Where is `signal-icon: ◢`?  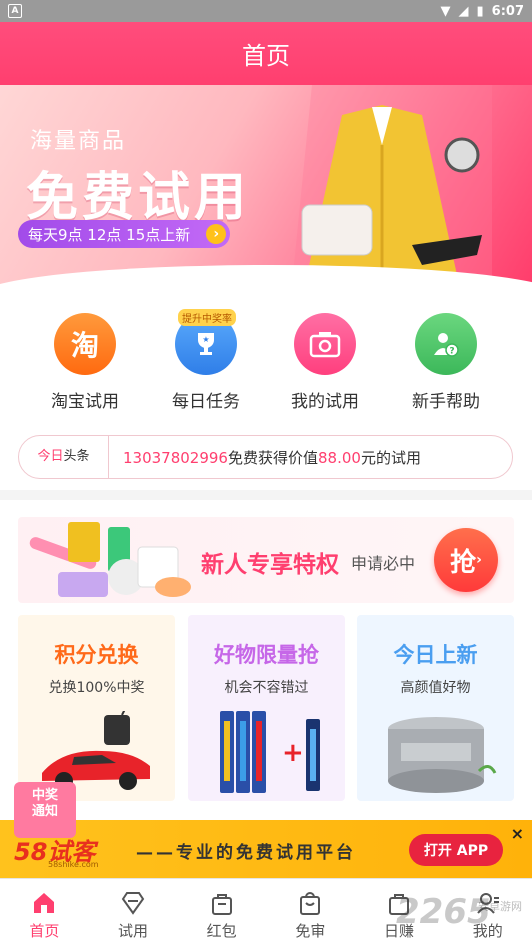 signal-icon: ◢ is located at coordinates (463, 11).